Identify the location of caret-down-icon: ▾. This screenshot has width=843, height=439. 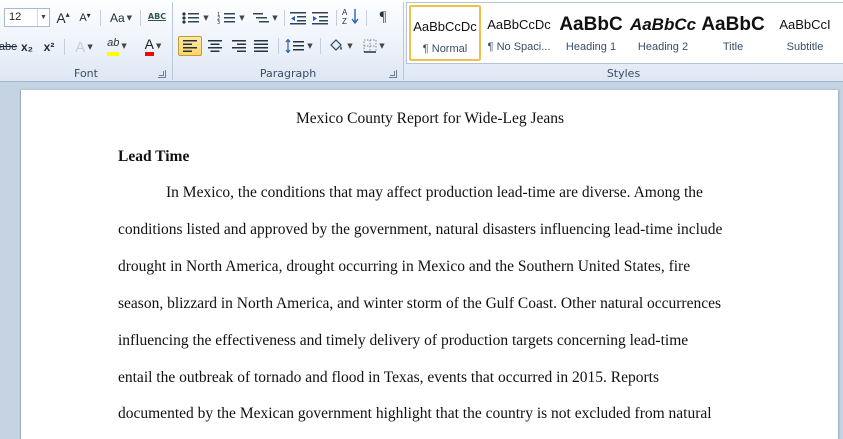
(88, 15).